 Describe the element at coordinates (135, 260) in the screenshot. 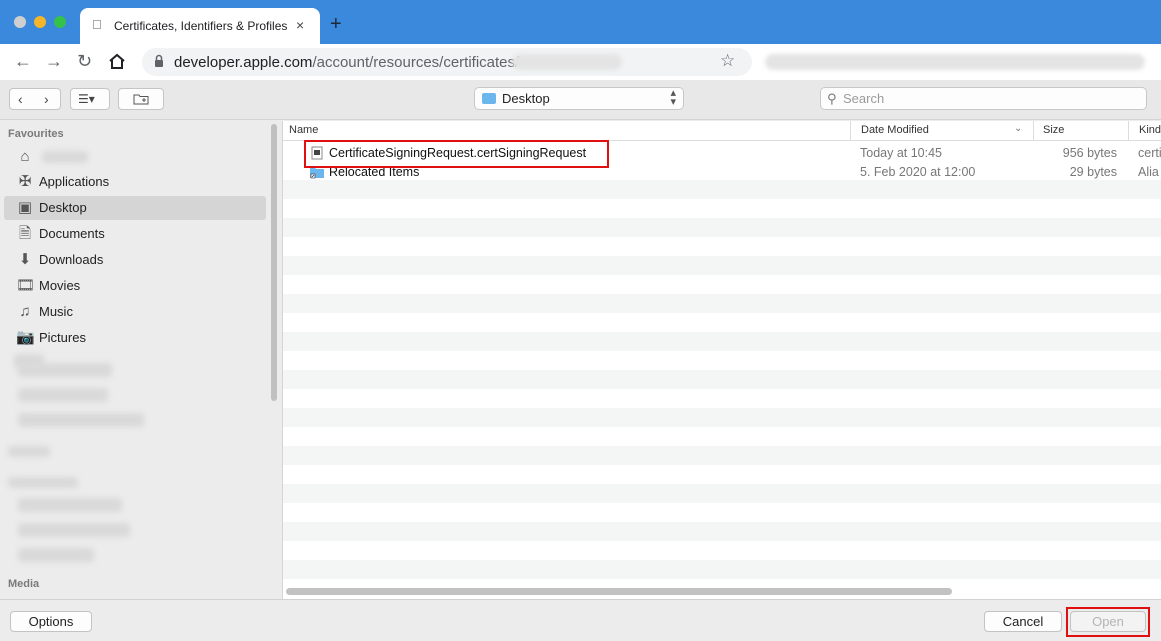

I see `sidebar-item-downloads: ⬇ Downloads` at that location.